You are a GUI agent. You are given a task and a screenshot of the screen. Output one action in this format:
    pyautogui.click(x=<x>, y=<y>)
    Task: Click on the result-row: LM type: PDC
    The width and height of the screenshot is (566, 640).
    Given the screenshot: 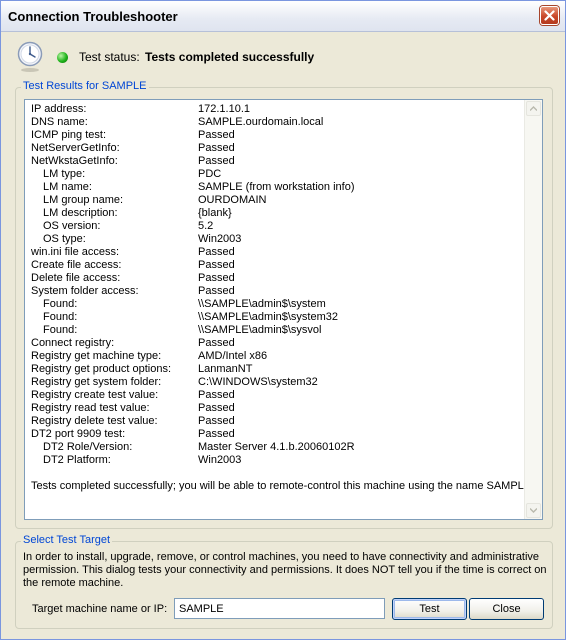 What is the action you would take?
    pyautogui.click(x=276, y=174)
    